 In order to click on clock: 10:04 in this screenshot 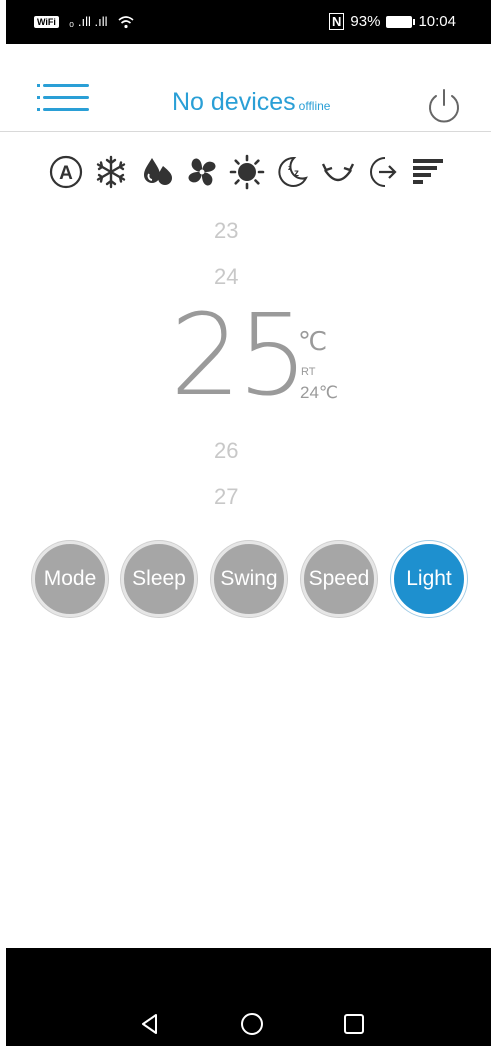, I will do `click(437, 21)`.